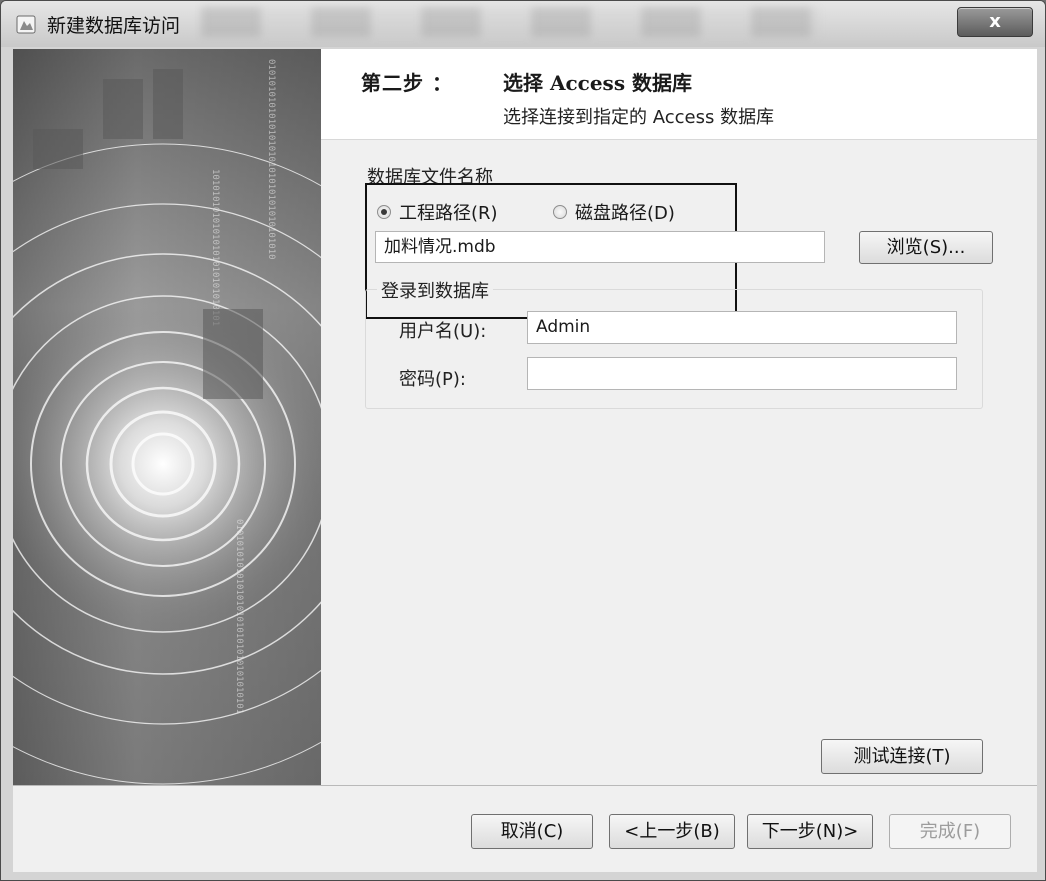 The height and width of the screenshot is (881, 1046). I want to click on test-connection-button: 测试连接(T), so click(902, 756).